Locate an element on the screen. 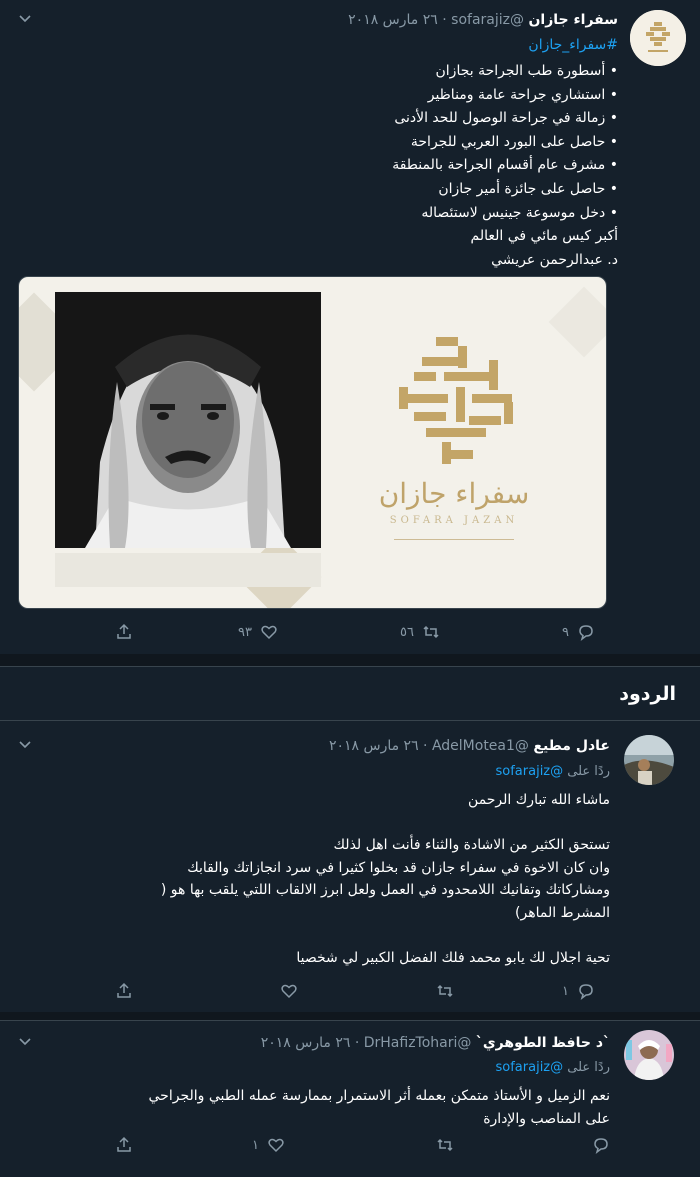 Image resolution: width=700 pixels, height=1177 pixels. sofara-jazan-logo-icon is located at coordinates (454, 407).